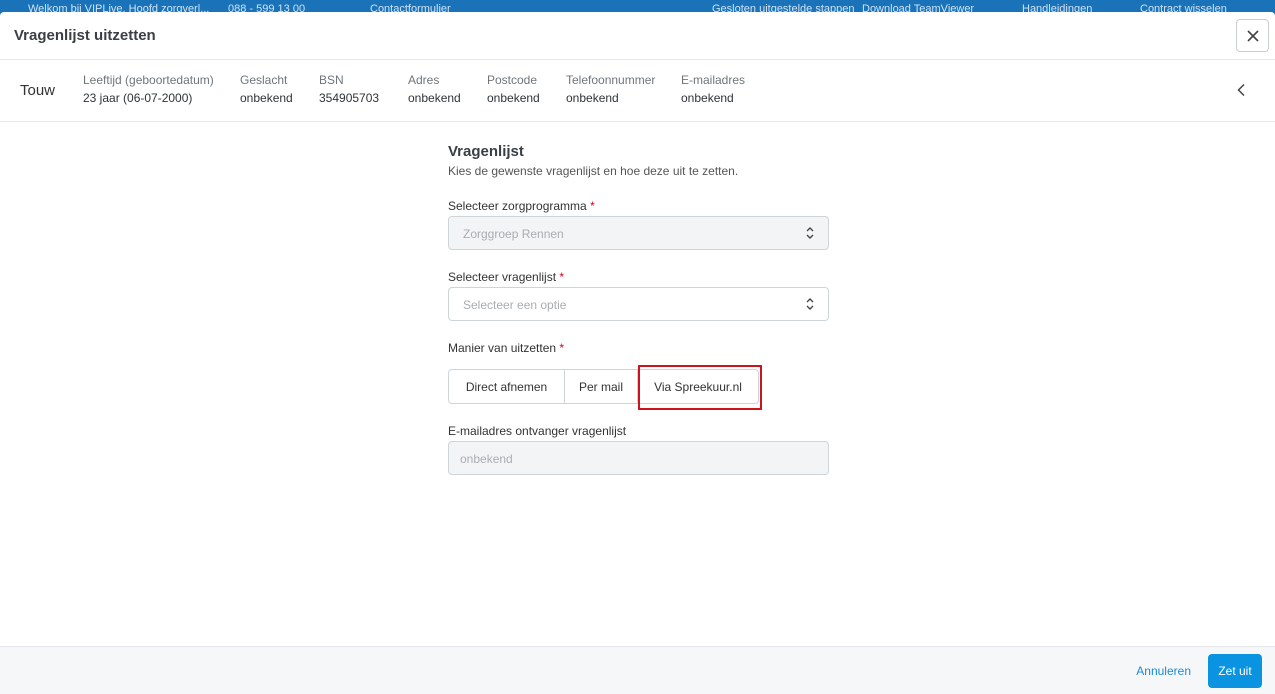 The width and height of the screenshot is (1275, 694). Describe the element at coordinates (502, 277) in the screenshot. I see `label-text: Selecteer vragenlijst` at that location.